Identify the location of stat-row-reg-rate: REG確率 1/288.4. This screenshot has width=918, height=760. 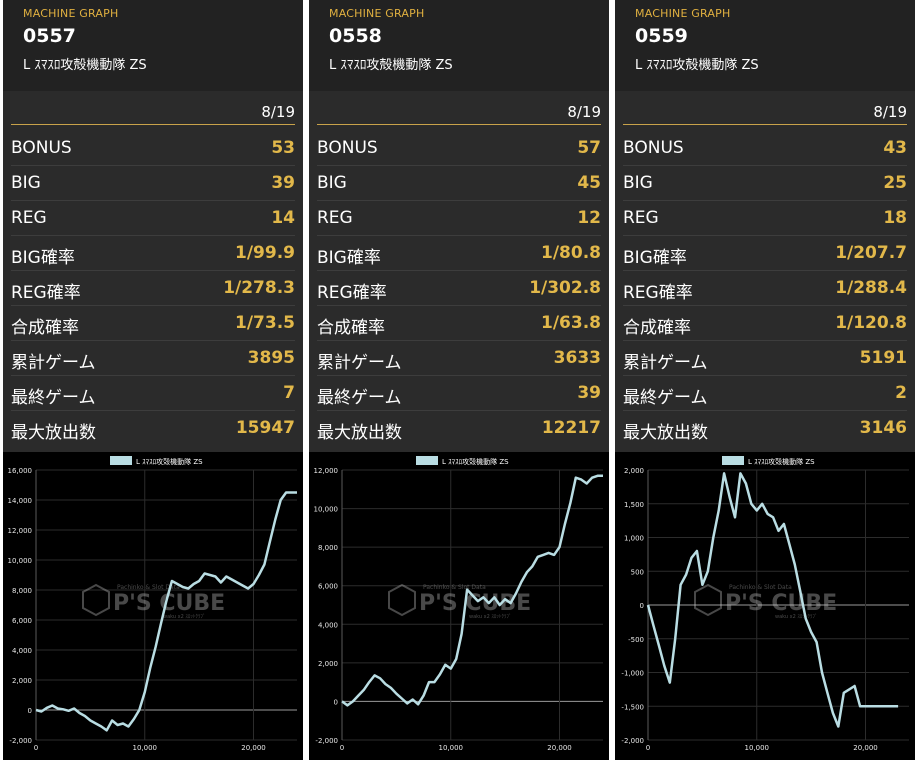
(765, 288).